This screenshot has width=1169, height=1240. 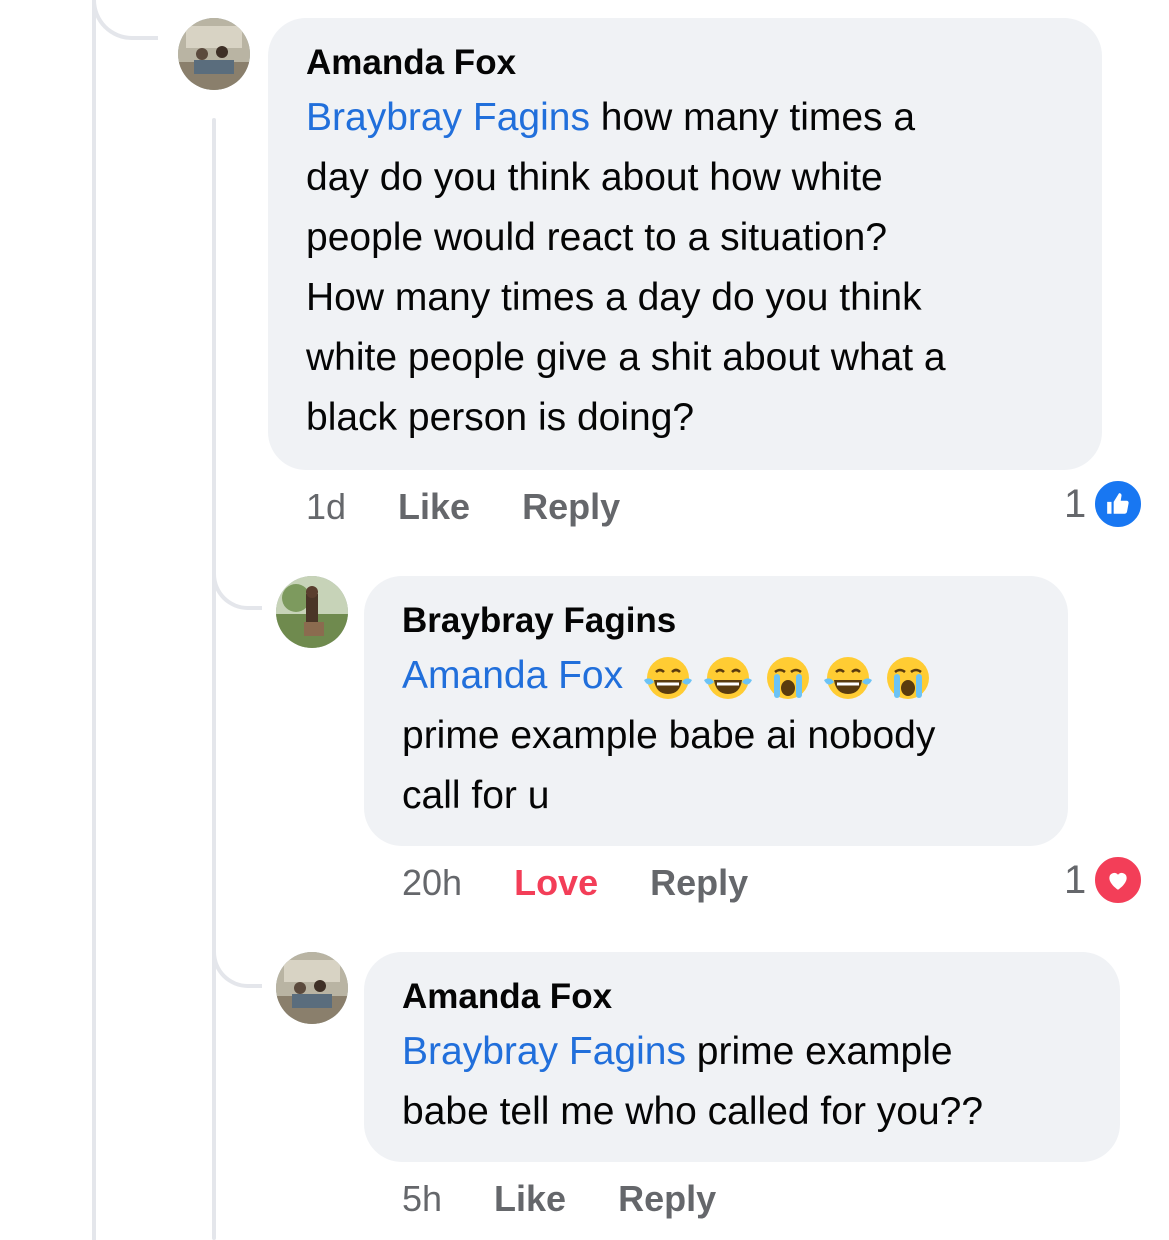 I want to click on comment-actions: 5h Like Reply, so click(x=585, y=1199).